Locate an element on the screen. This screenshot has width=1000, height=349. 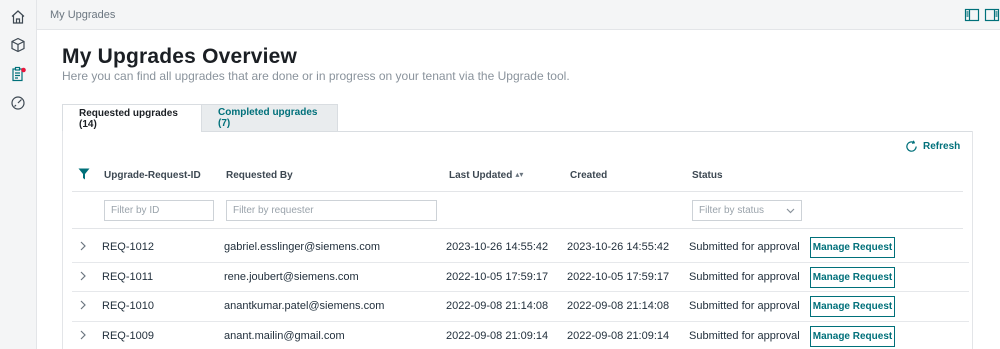
refresh-label: Refresh is located at coordinates (942, 146).